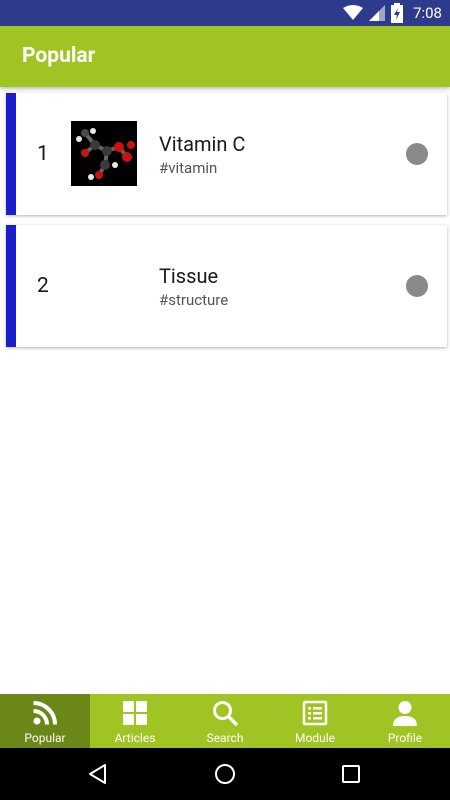 The image size is (450, 800). Describe the element at coordinates (98, 774) in the screenshot. I see `back-icon` at that location.